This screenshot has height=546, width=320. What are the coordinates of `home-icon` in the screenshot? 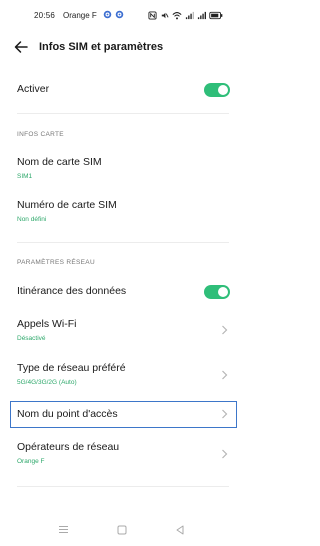 It's located at (122, 530).